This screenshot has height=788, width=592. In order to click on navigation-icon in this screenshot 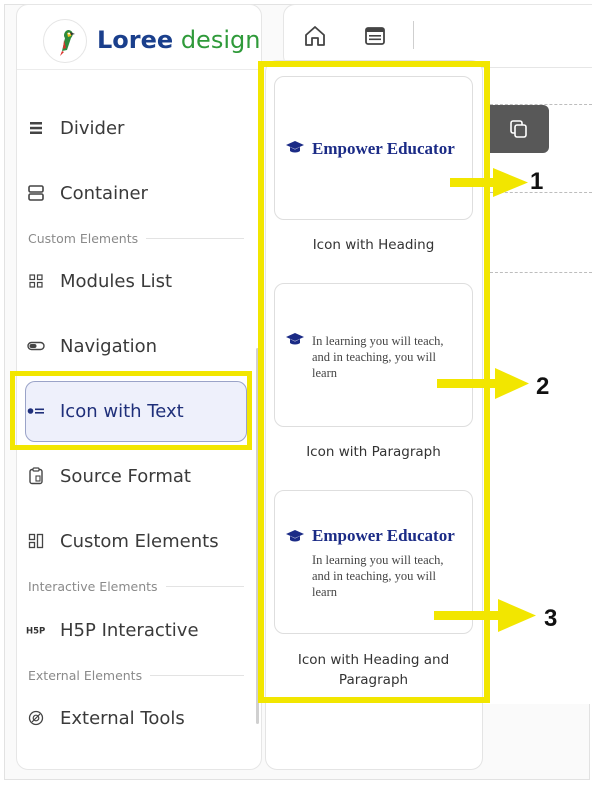, I will do `click(36, 346)`.